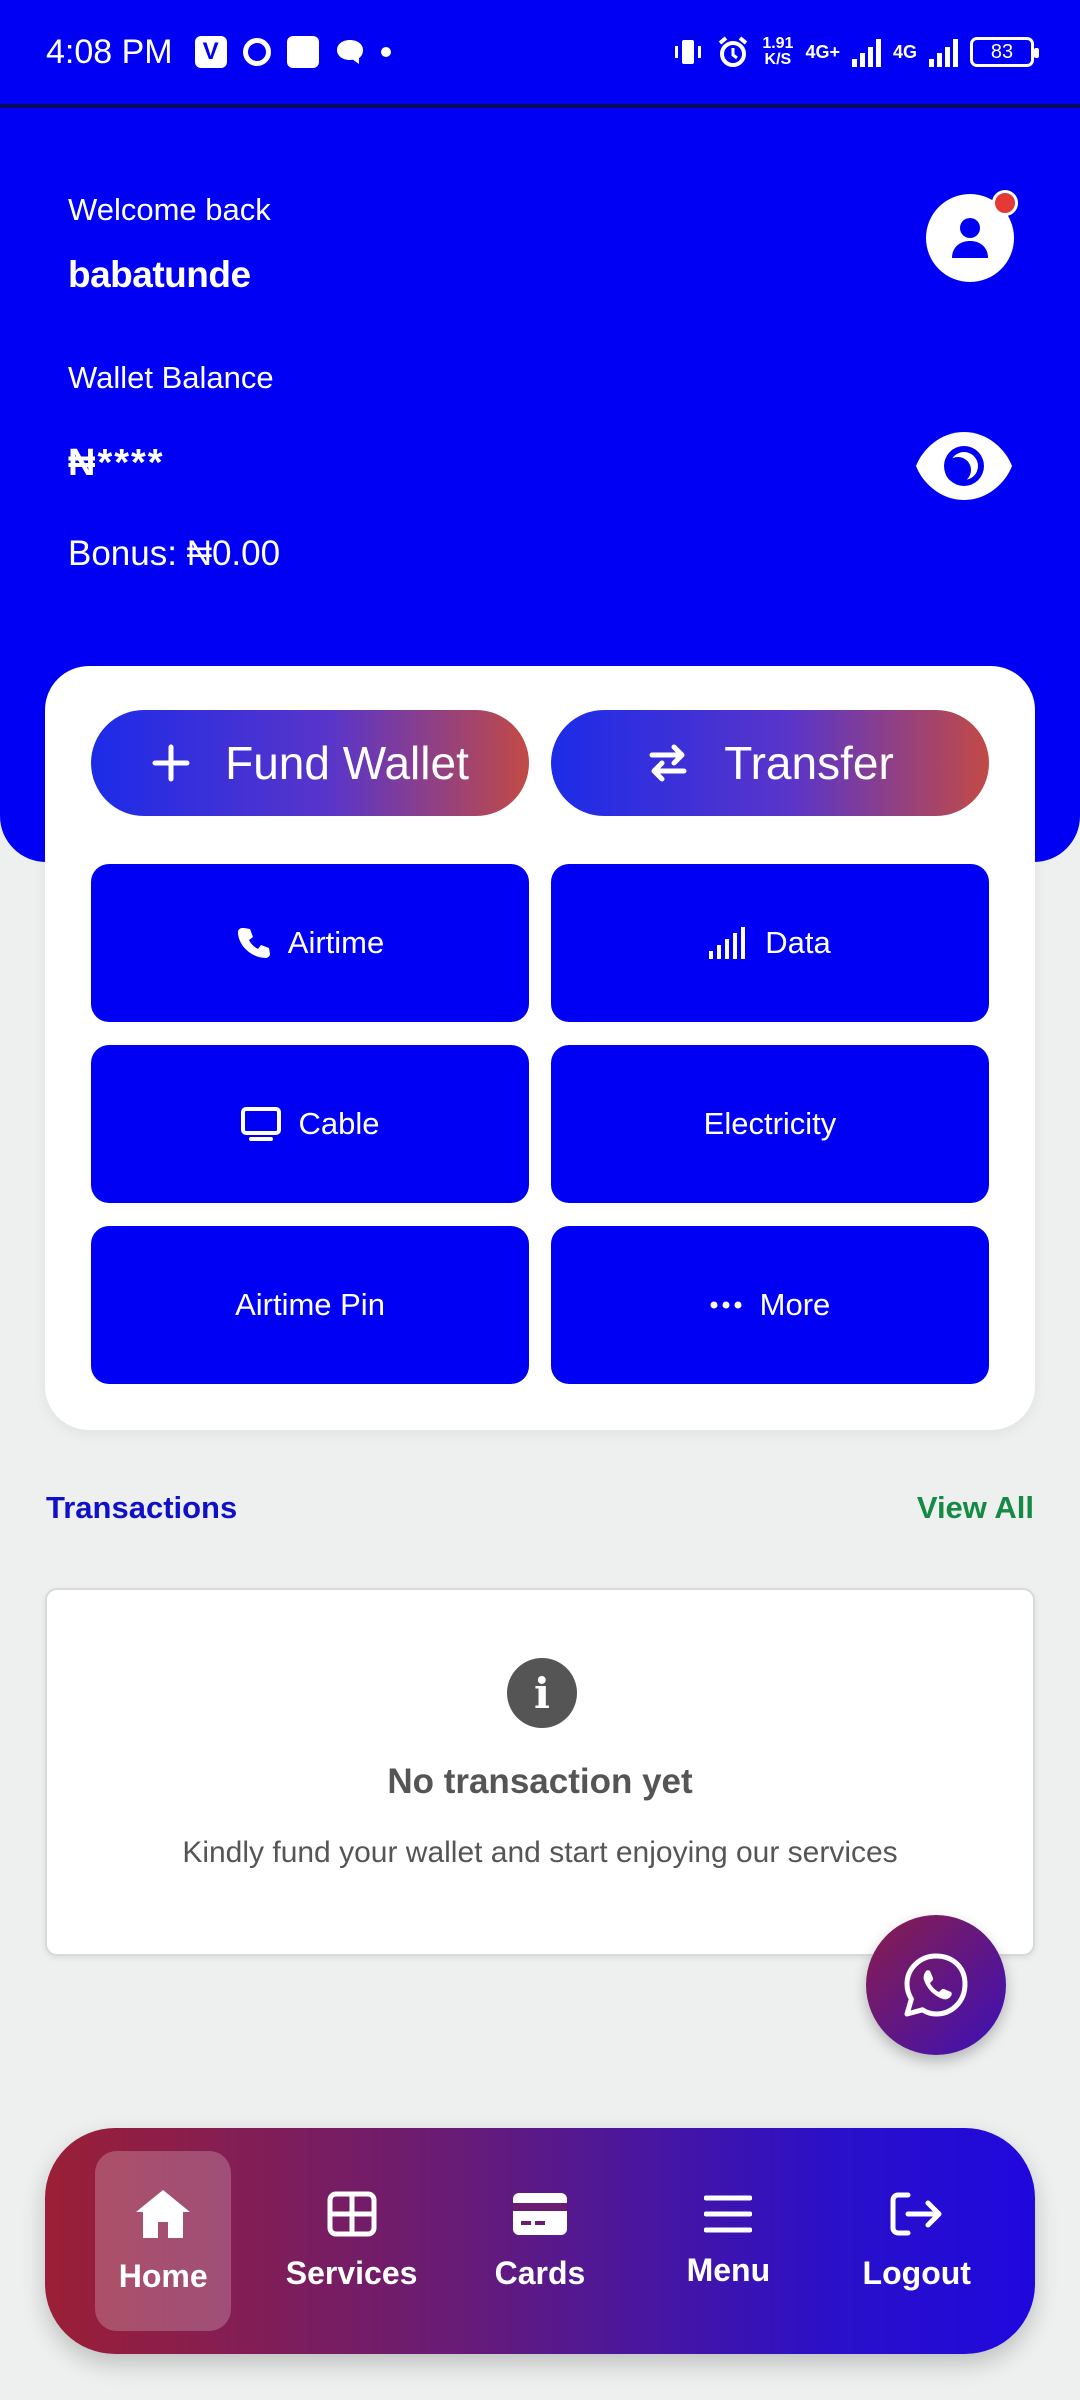 The height and width of the screenshot is (2400, 1080). I want to click on fund-wallet-button: Fund Wallet, so click(310, 763).